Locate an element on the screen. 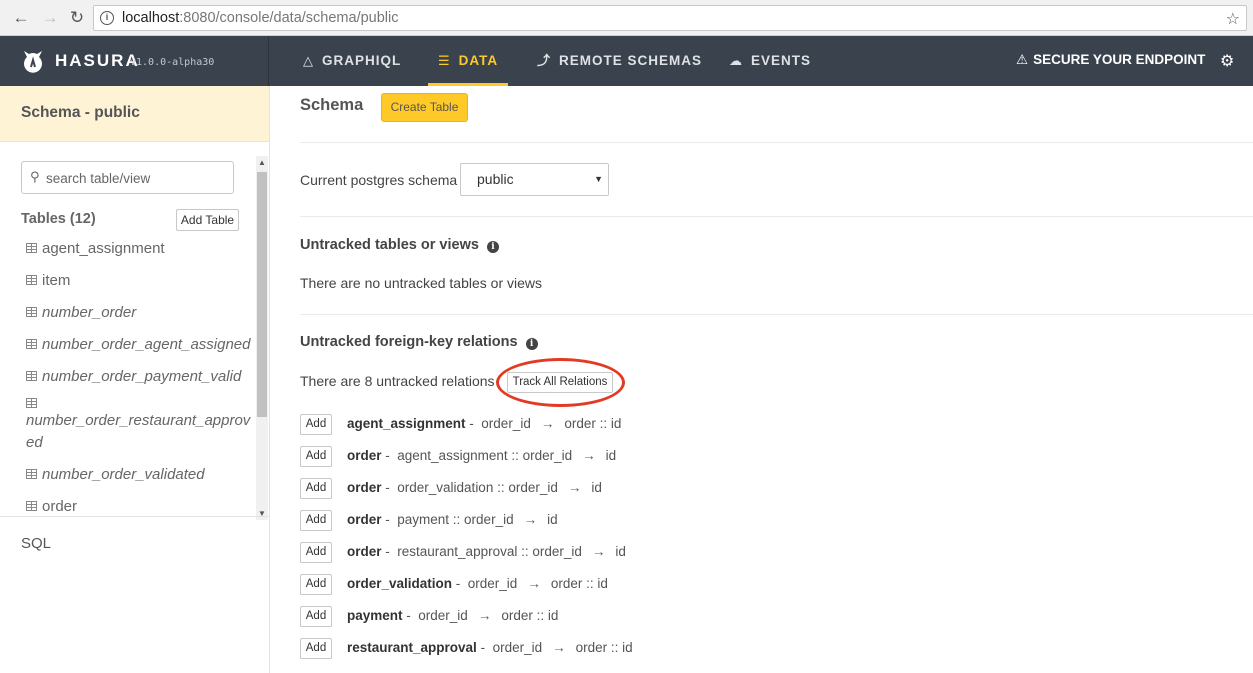 This screenshot has width=1253, height=673. add-table-button: Add Table is located at coordinates (207, 220).